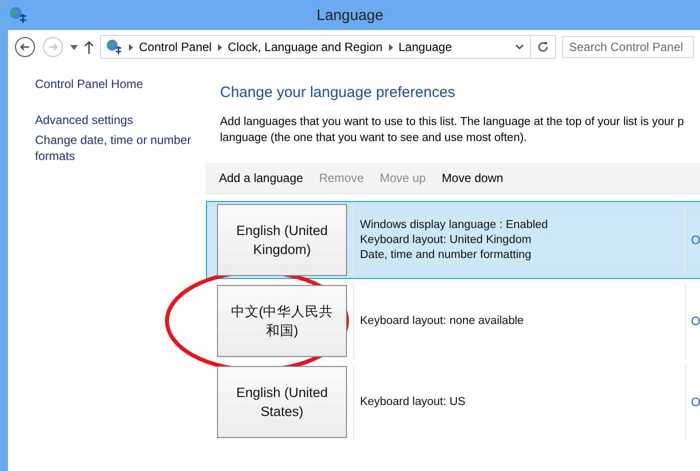 The width and height of the screenshot is (700, 471). What do you see at coordinates (25, 47) in the screenshot?
I see `back-button` at bounding box center [25, 47].